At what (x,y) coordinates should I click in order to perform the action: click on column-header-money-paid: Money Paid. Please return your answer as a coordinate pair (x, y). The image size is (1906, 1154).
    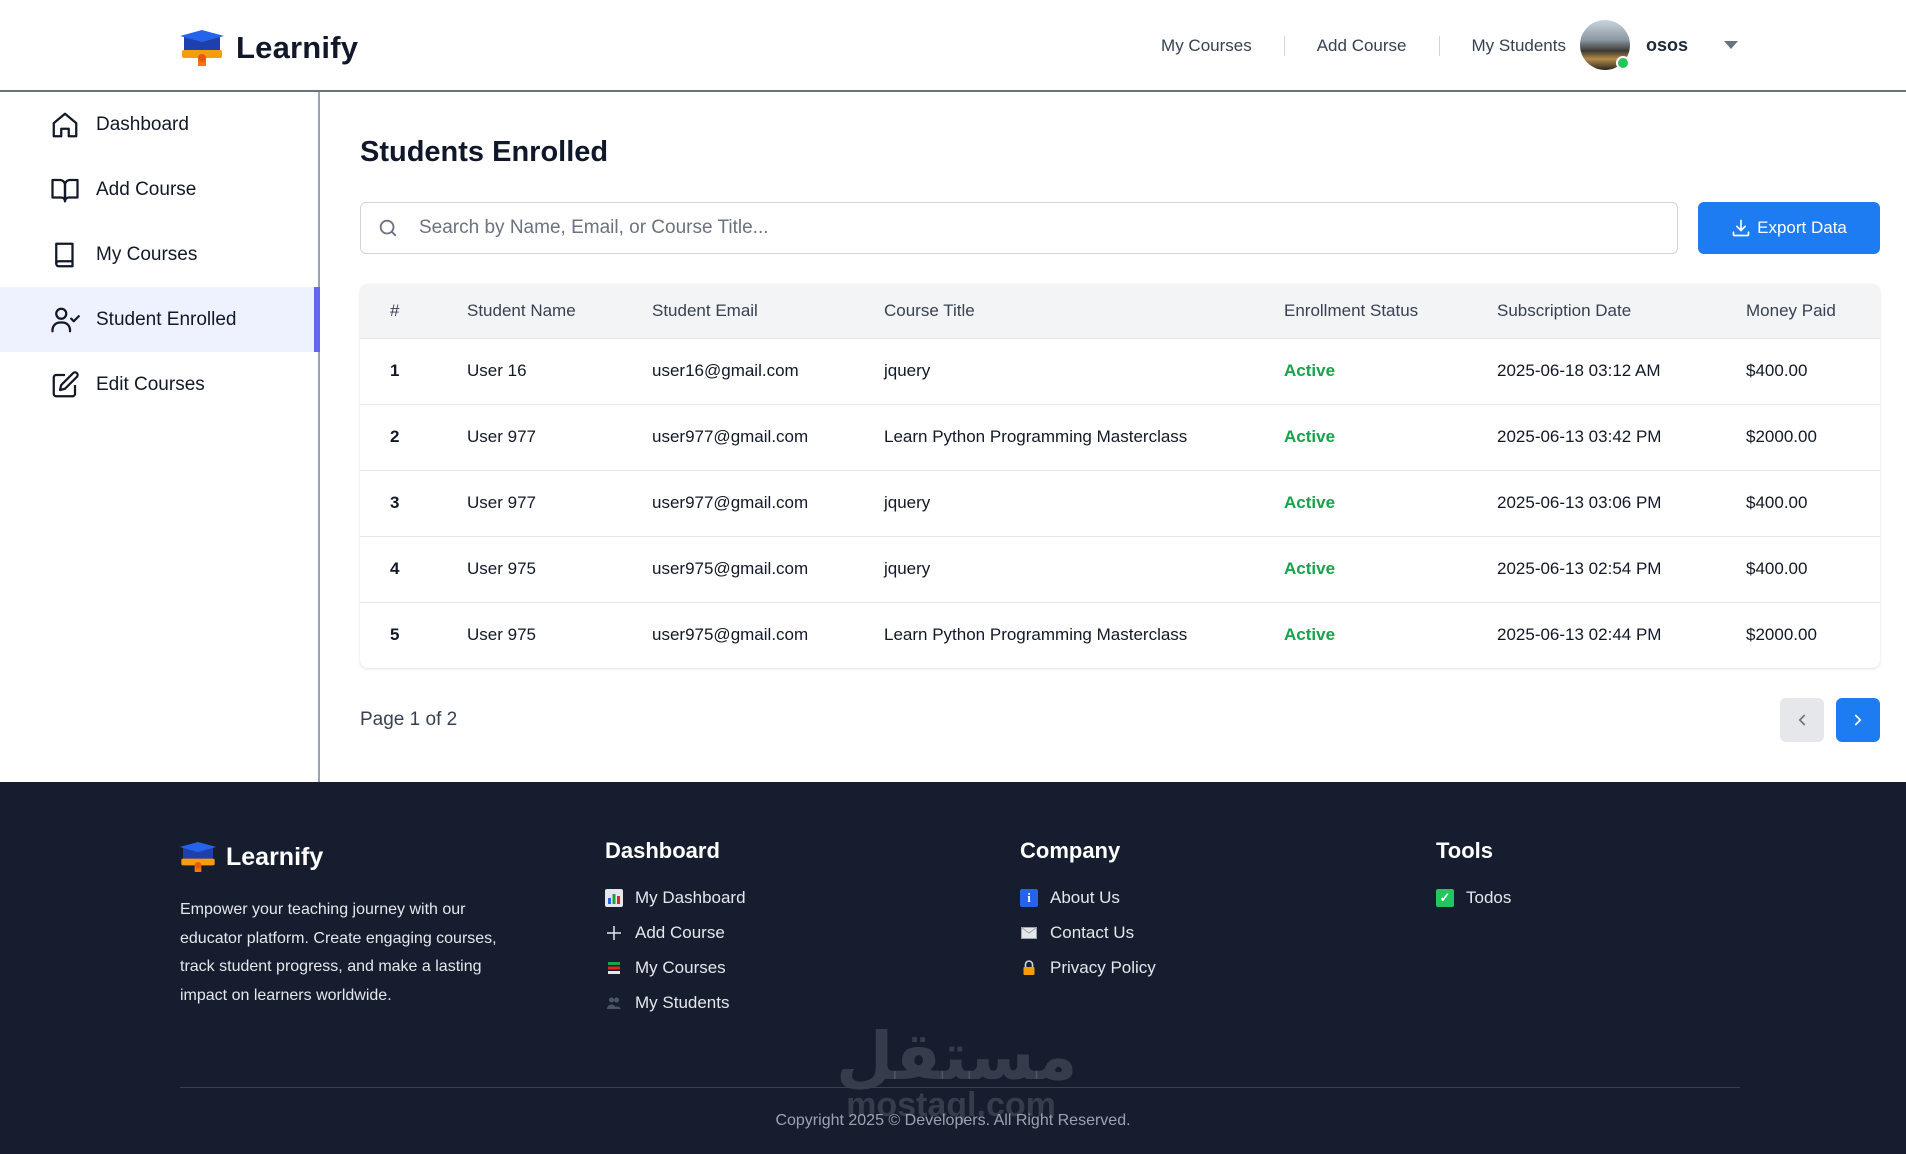
    Looking at the image, I should click on (1791, 310).